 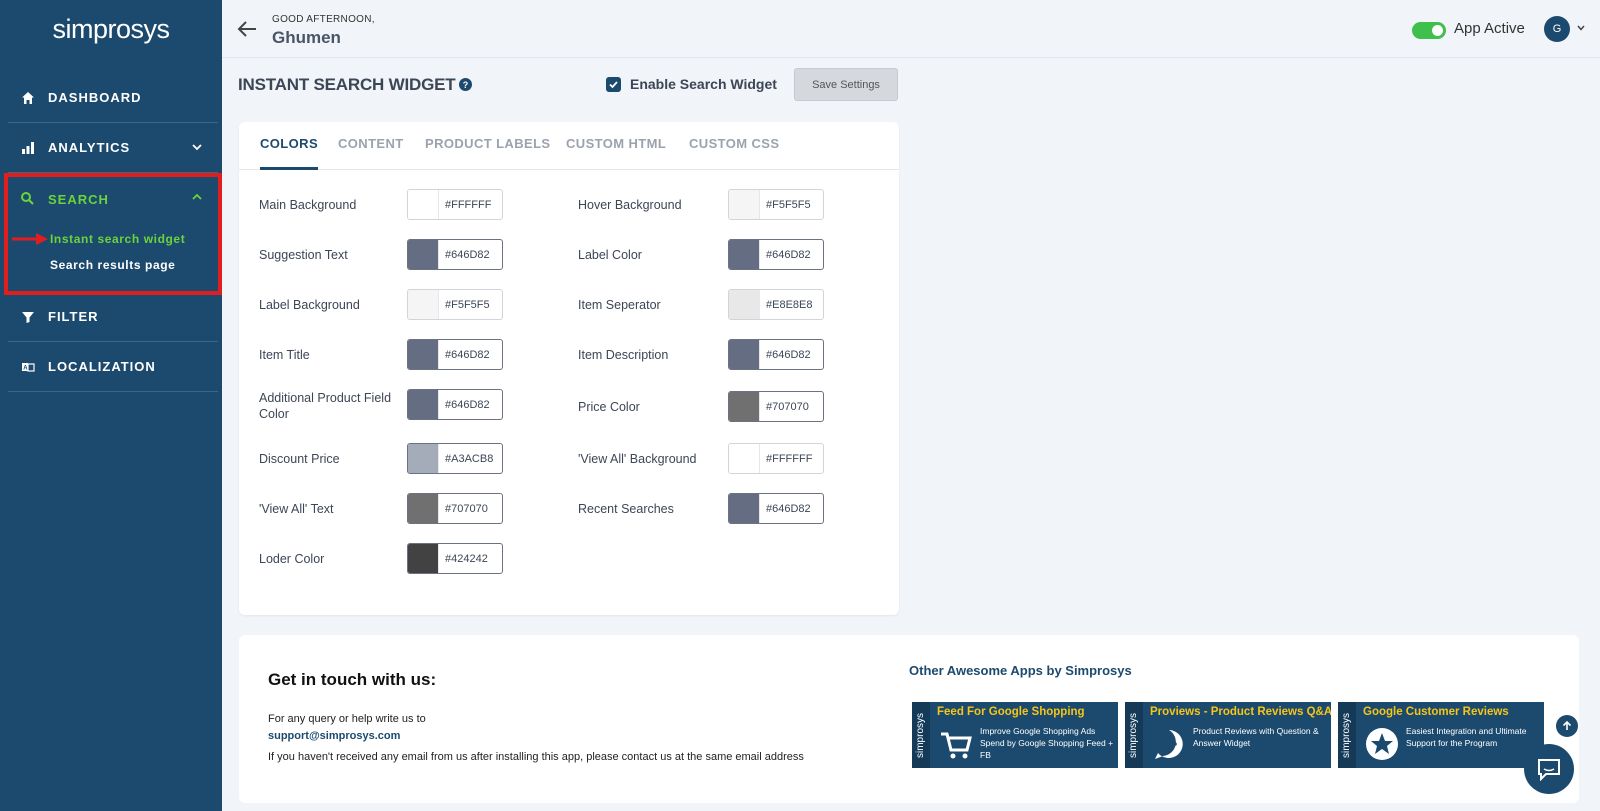 I want to click on sidebar-item-filter: FILTER, so click(x=113, y=317).